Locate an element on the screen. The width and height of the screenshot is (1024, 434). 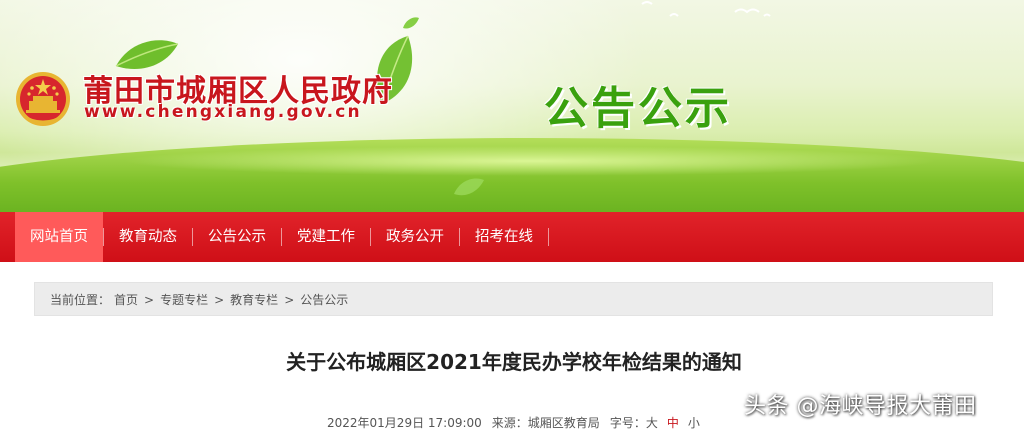
article-meta: 2022年01月29日 17:09:00 来源：城厢区教育局 字号： 大 中 小 is located at coordinates (518, 423).